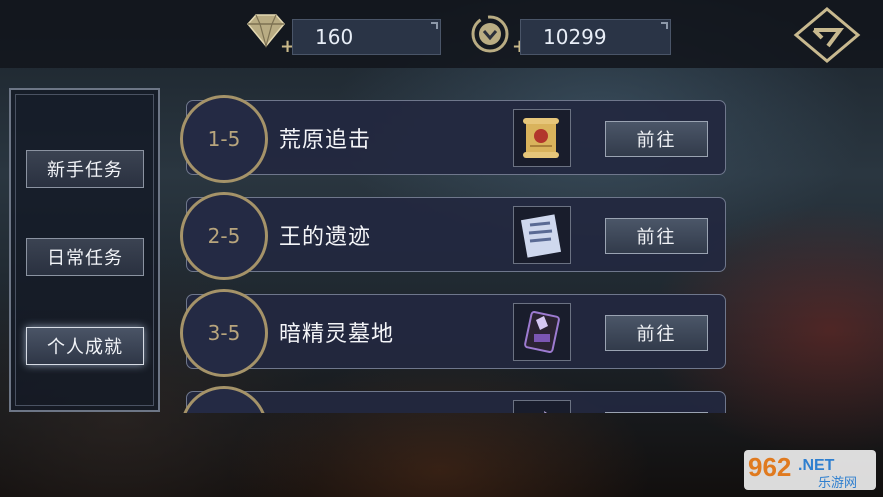 The height and width of the screenshot is (497, 883). I want to click on task-row: 荒原追击 1-5 前往, so click(453, 139).